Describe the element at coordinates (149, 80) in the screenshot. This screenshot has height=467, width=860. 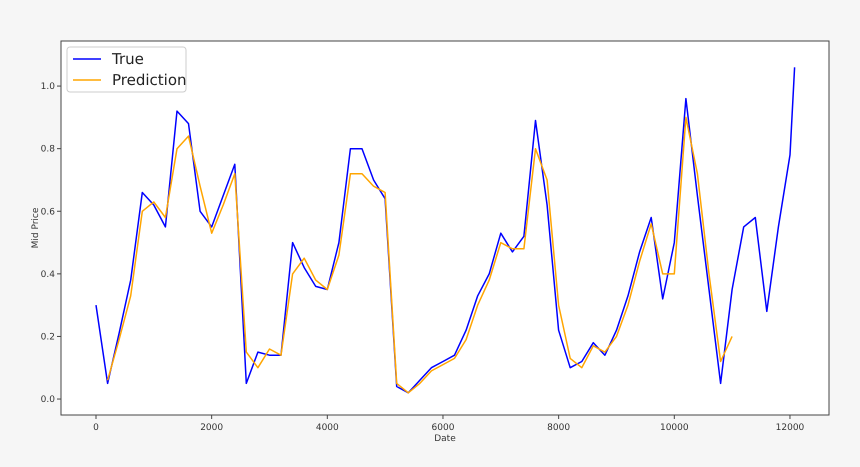
I see `legend-label: Prediction` at that location.